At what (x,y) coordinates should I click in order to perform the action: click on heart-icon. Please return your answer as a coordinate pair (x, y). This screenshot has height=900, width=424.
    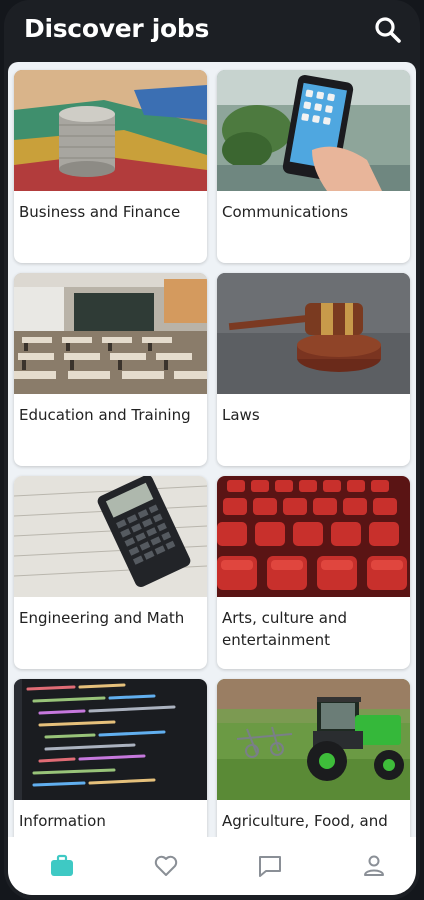
    Looking at the image, I should click on (166, 866).